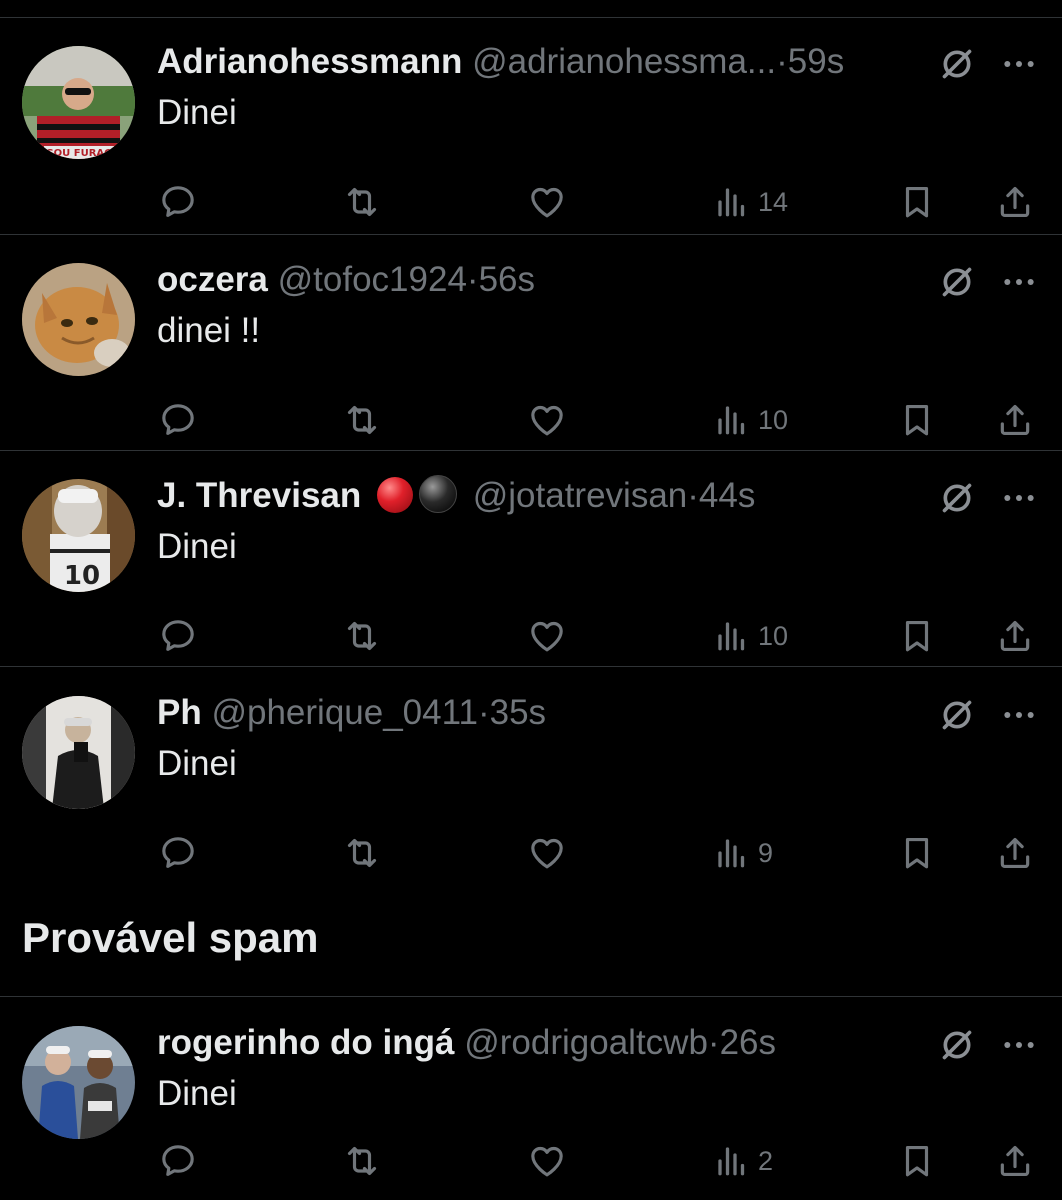  Describe the element at coordinates (82, 576) in the screenshot. I see `jersey-number: 10` at that location.